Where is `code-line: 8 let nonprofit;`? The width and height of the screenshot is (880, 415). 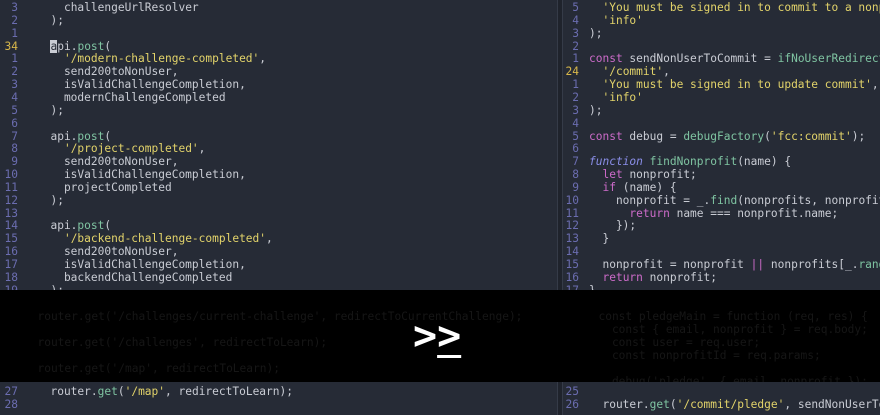 code-line: 8 let nonprofit; is located at coordinates (721, 174).